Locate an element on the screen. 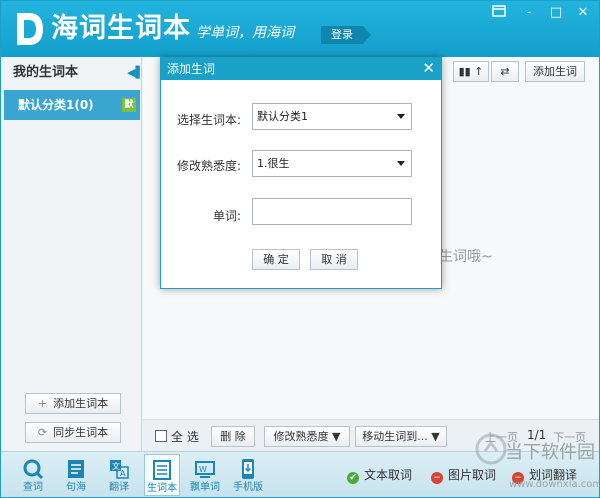 This screenshot has height=498, width=600. select-all-checkbox is located at coordinates (161, 436).